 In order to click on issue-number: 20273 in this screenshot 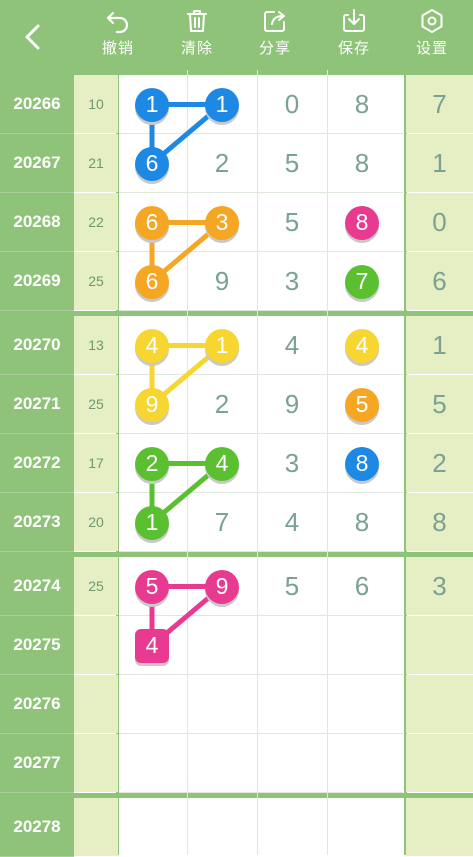, I will do `click(37, 522)`.